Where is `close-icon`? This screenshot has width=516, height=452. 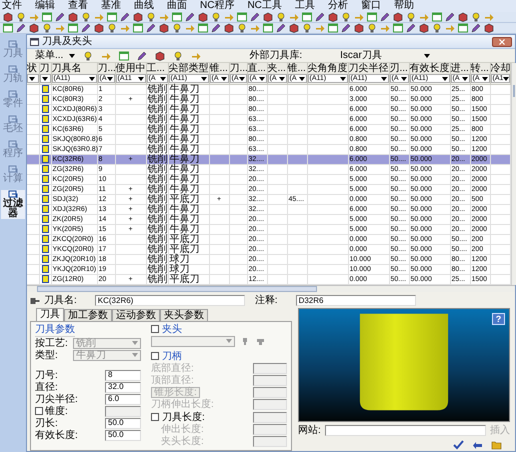
close-icon is located at coordinates (502, 41).